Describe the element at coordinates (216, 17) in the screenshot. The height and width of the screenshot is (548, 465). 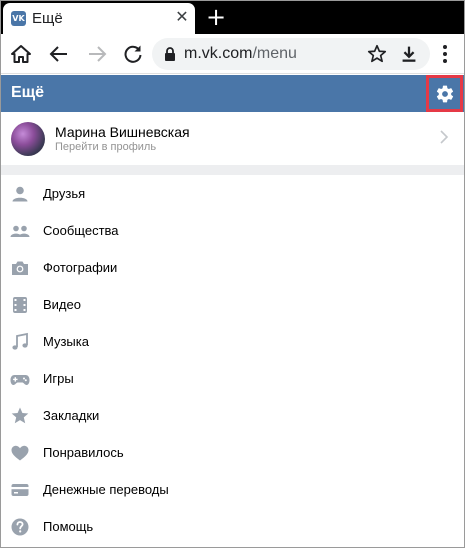
I see `new-tab-button: +` at that location.